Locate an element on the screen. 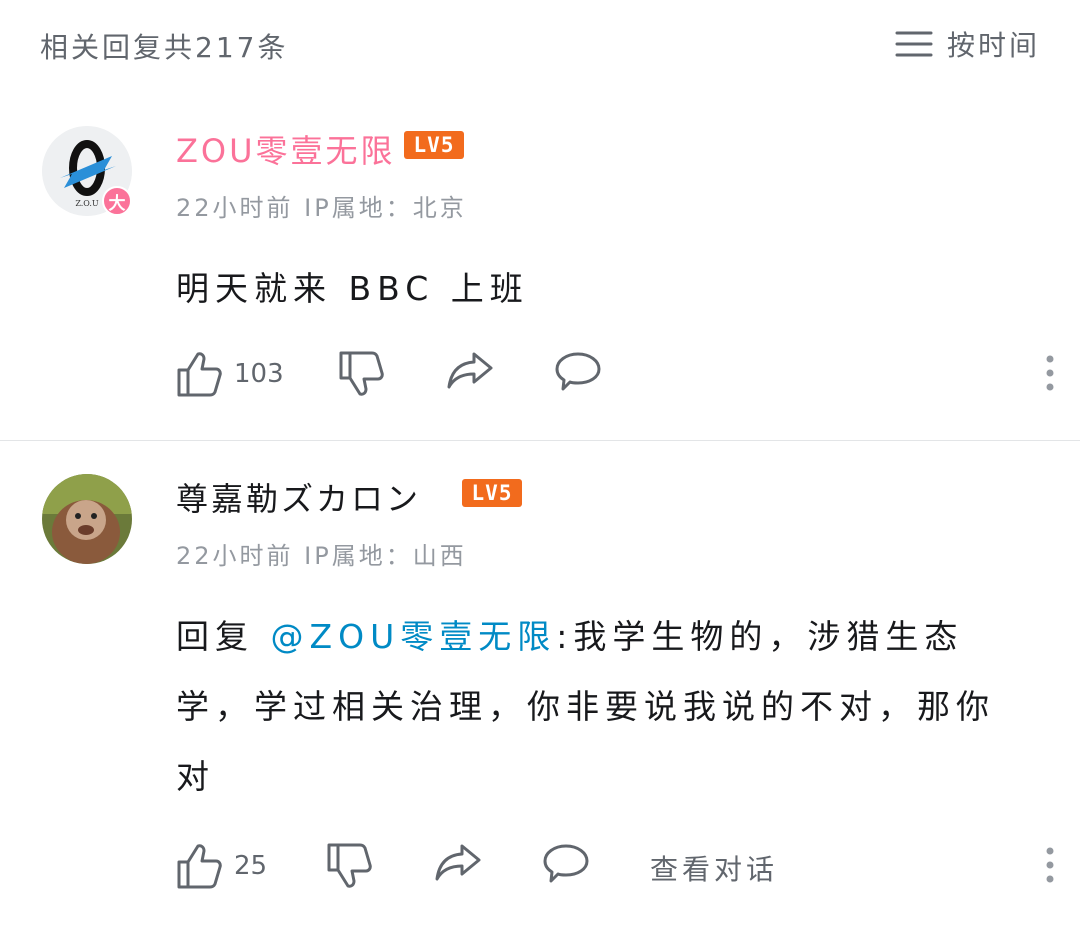 The height and width of the screenshot is (928, 1080). avatar is located at coordinates (87, 519).